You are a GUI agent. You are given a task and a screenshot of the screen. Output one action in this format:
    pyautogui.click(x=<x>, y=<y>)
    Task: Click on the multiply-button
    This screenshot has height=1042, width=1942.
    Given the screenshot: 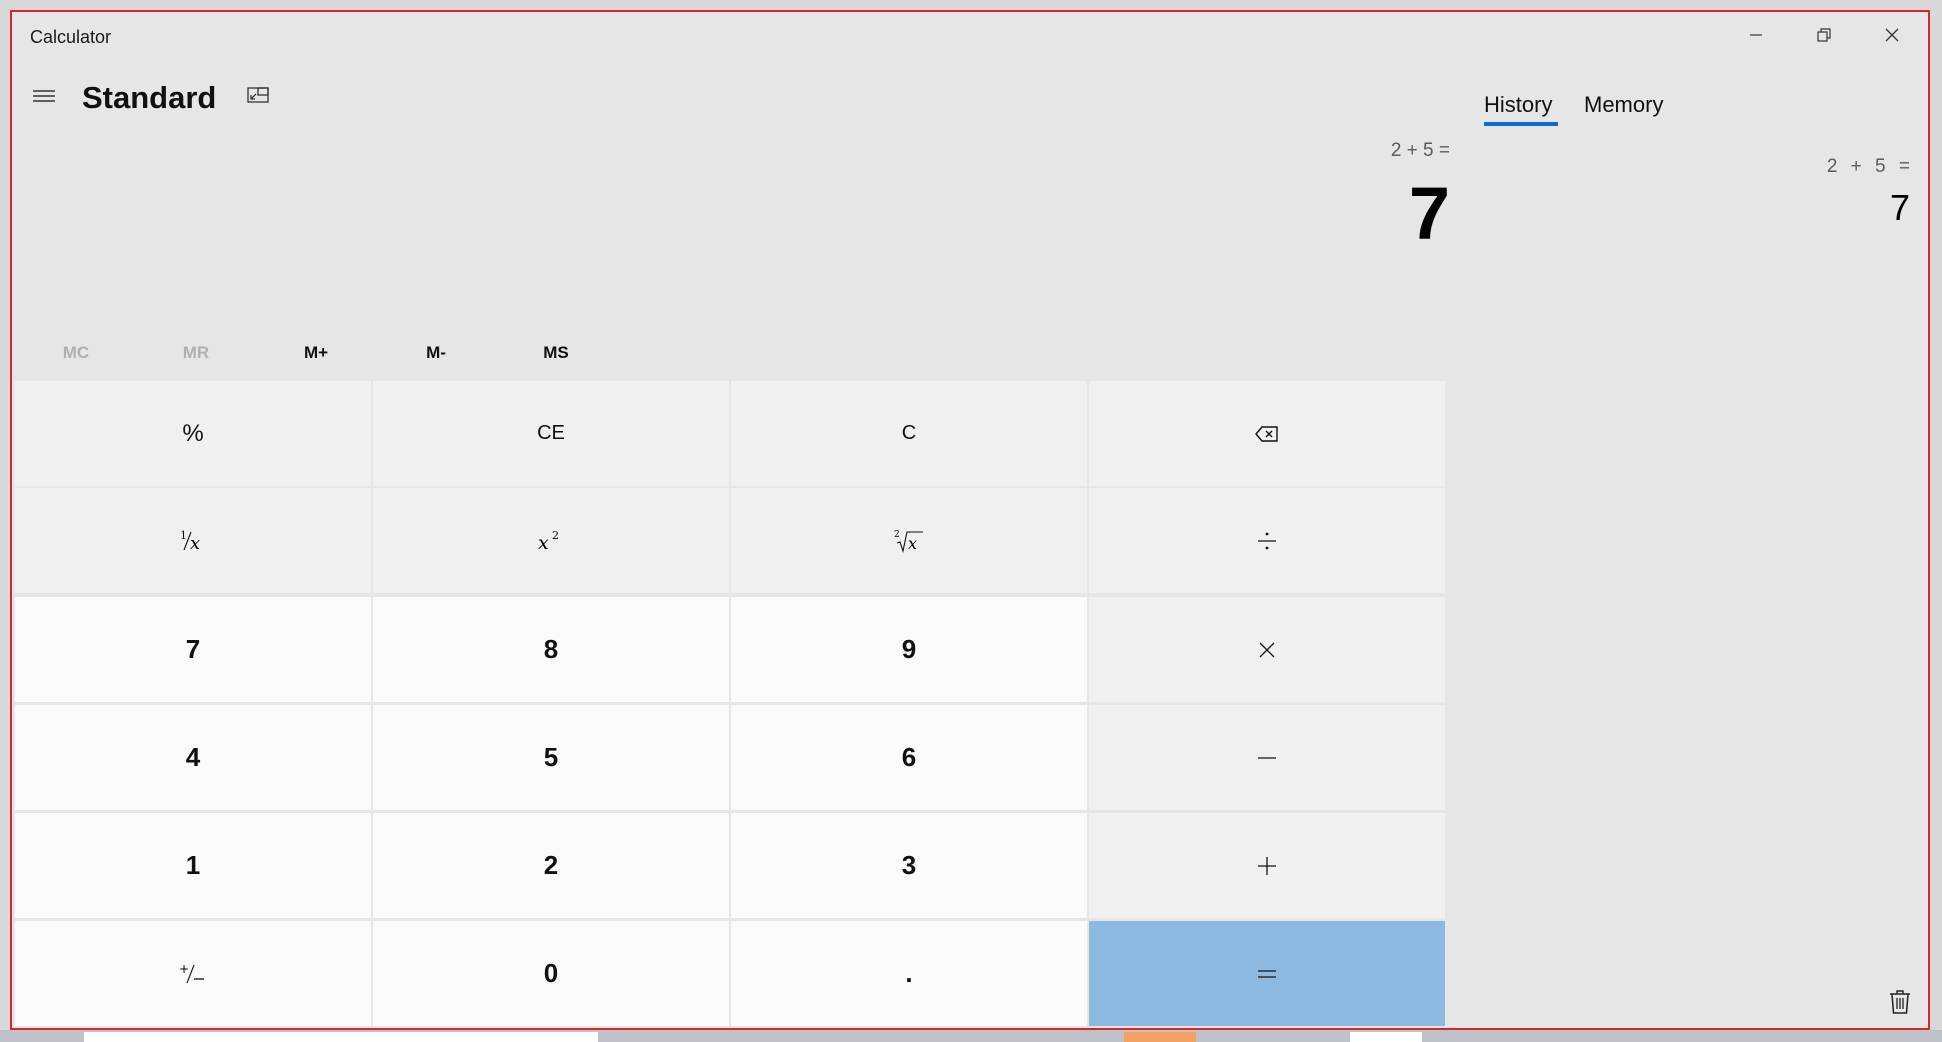 What is the action you would take?
    pyautogui.click(x=1267, y=649)
    